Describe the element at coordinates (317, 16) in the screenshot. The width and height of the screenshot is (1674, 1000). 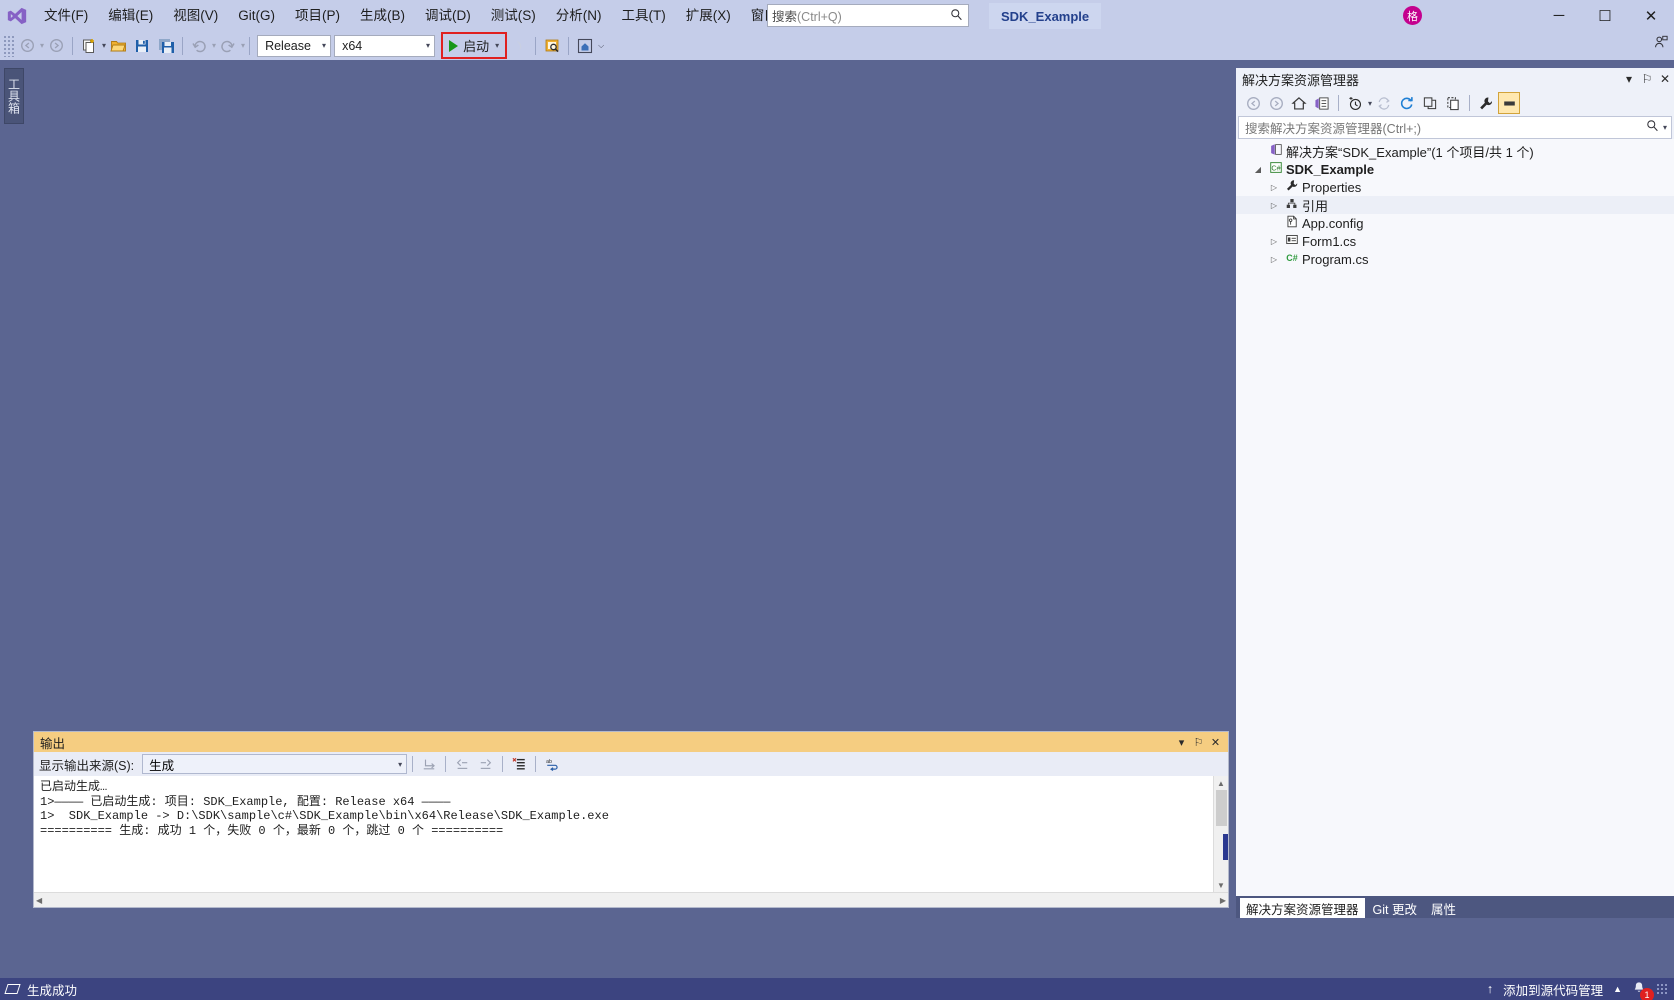
I see `menu-item-project: 项目(P)` at that location.